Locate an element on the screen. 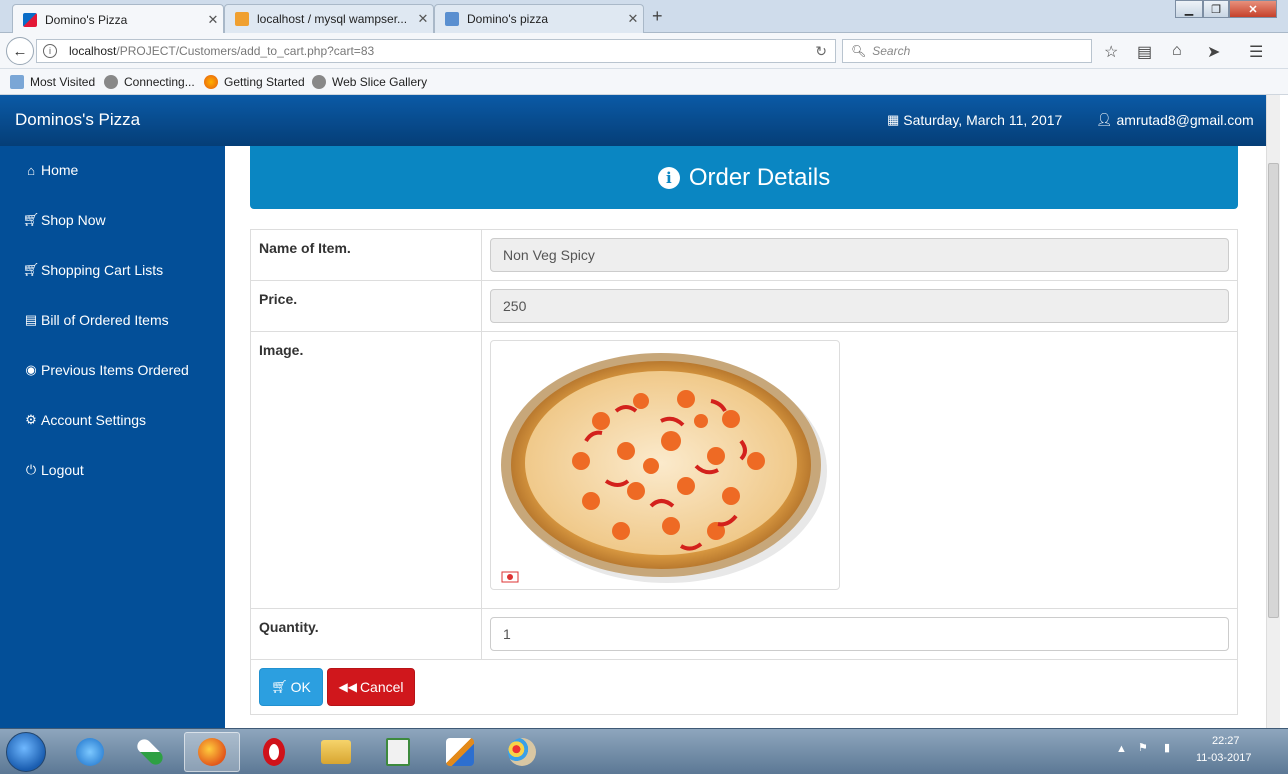 The image size is (1288, 774). bookmark-label: Most Visited is located at coordinates (63, 82).